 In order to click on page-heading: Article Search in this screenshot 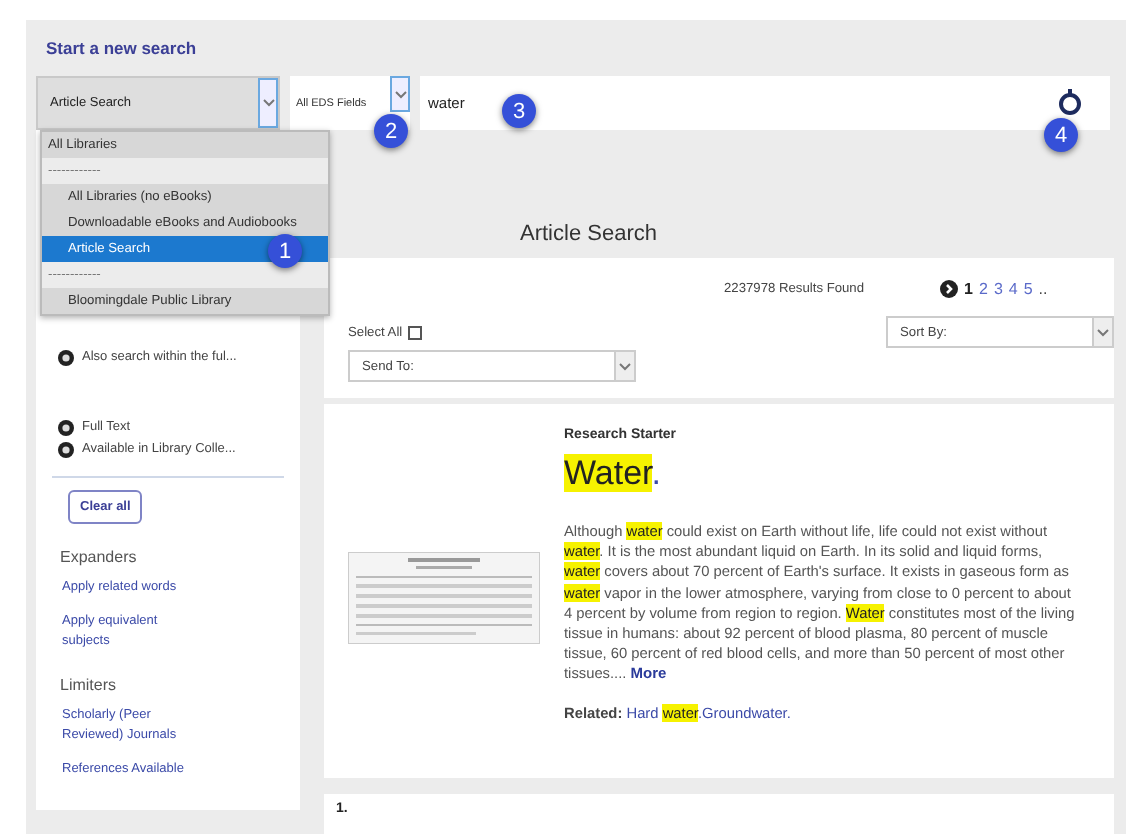, I will do `click(588, 234)`.